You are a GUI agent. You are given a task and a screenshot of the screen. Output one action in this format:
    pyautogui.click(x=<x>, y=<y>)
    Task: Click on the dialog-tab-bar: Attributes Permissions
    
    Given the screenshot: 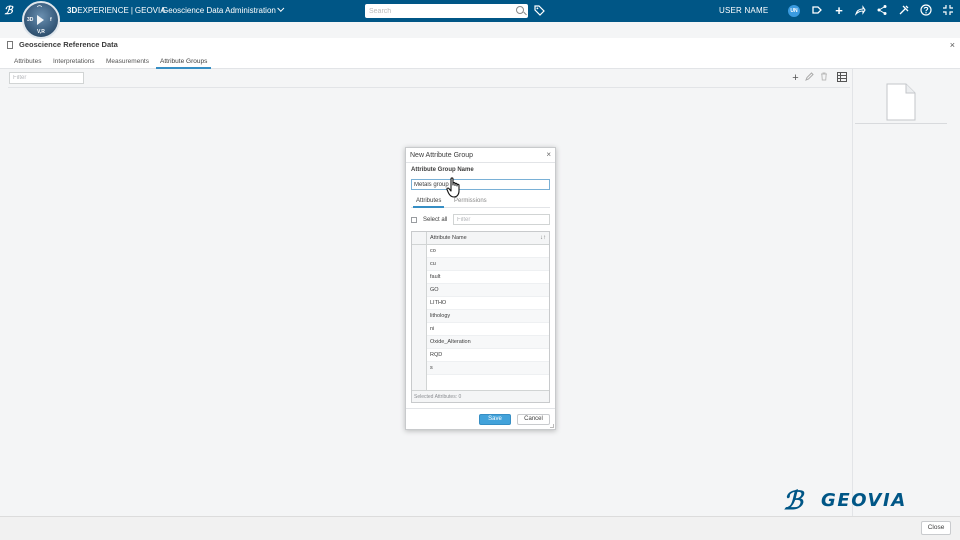 What is the action you would take?
    pyautogui.click(x=480, y=202)
    